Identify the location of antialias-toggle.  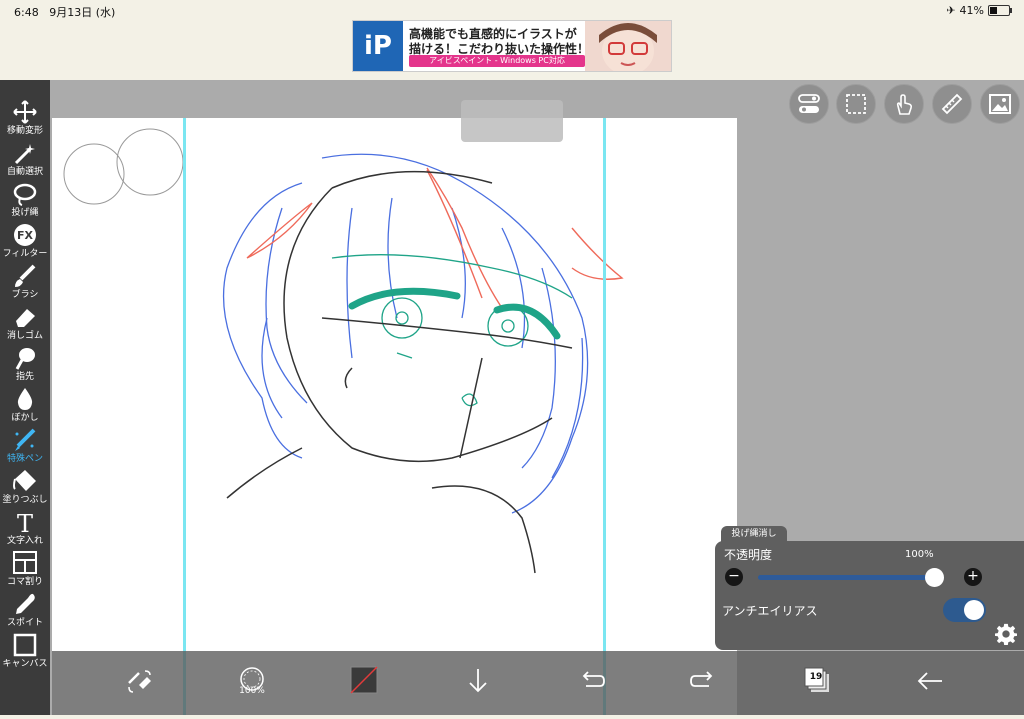
(964, 610).